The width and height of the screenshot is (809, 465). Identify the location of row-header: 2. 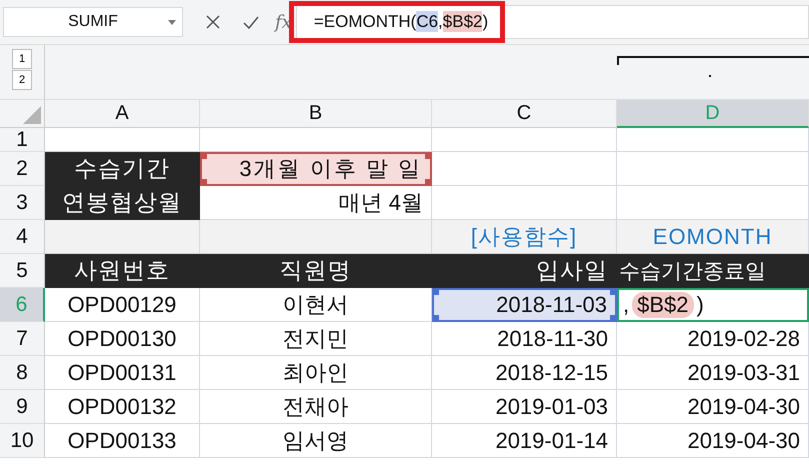
(22, 169).